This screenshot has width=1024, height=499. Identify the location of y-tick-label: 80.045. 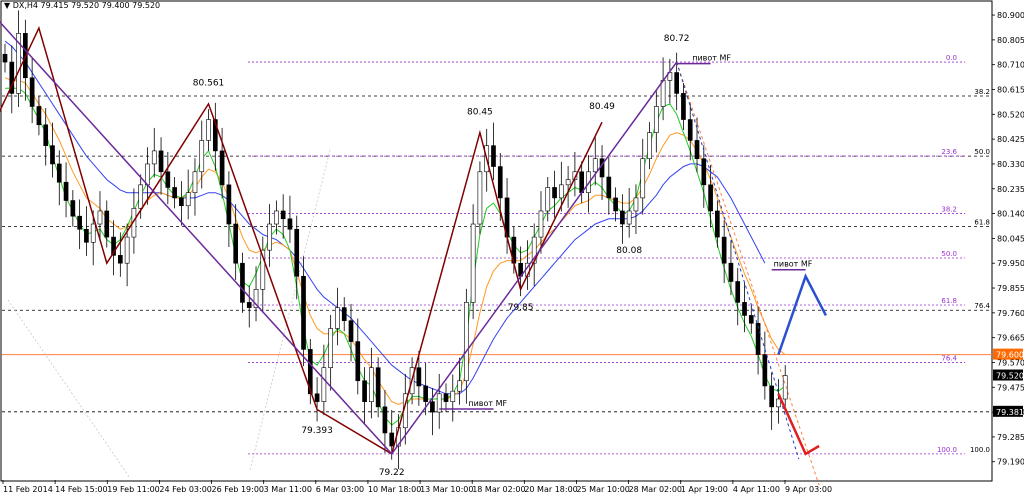
(1010, 238).